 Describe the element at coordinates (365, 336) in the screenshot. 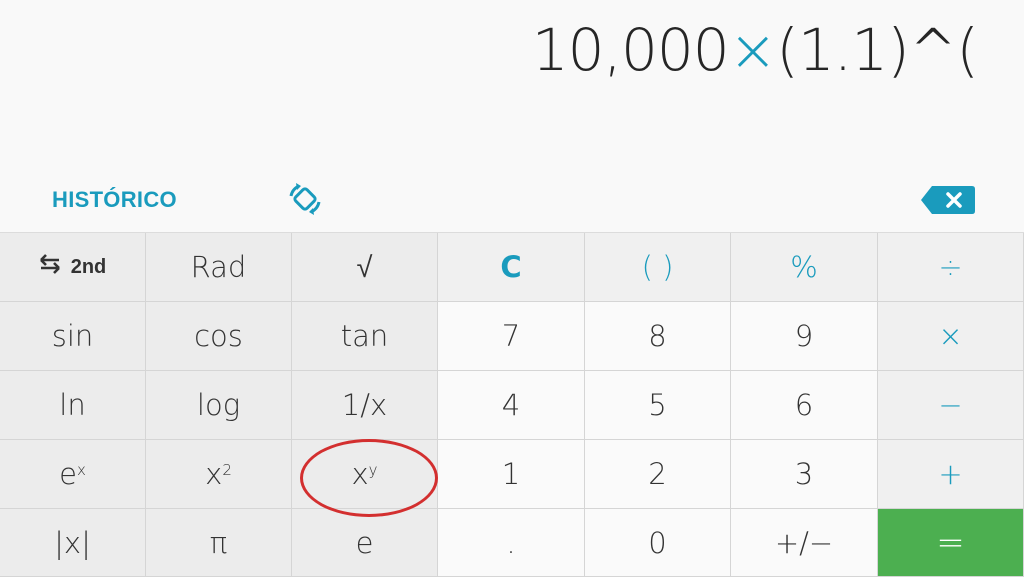

I see `tan-key: tan` at that location.